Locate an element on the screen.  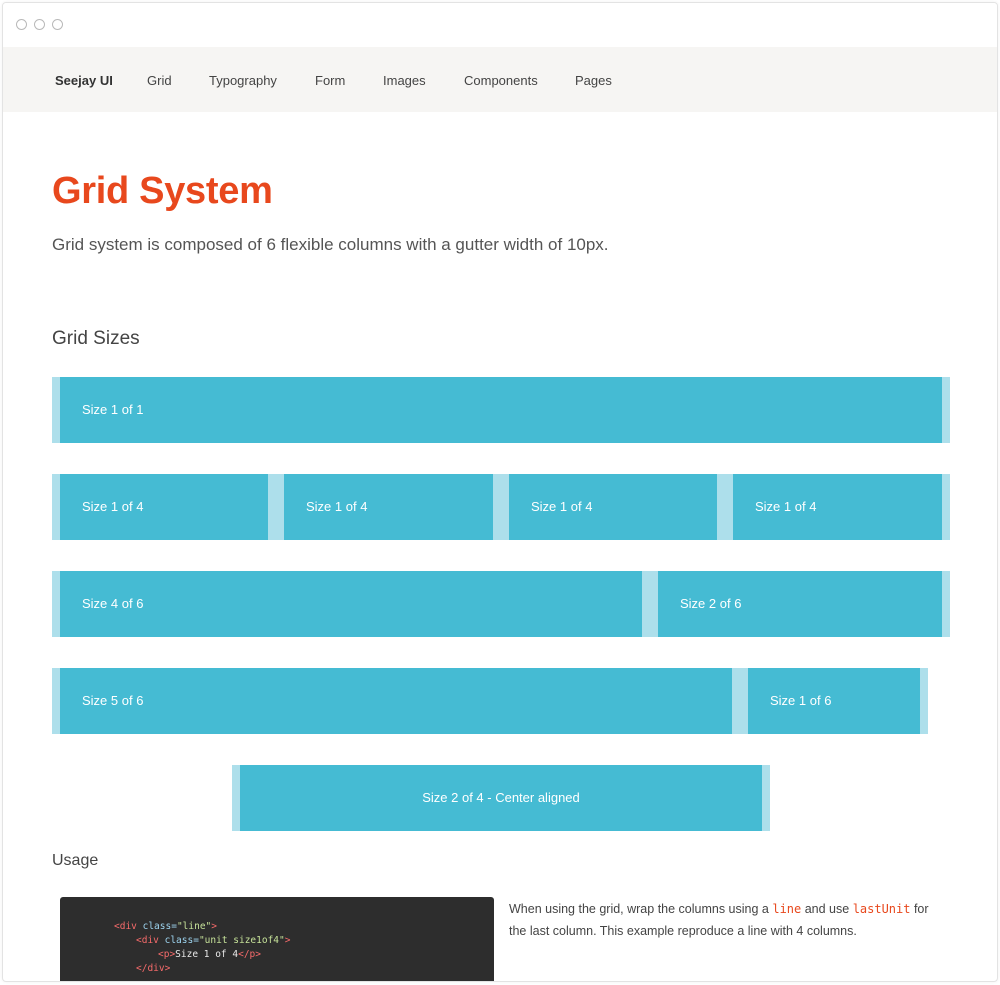
grid-unit-label: Size 1 of 1 is located at coordinates (113, 409).